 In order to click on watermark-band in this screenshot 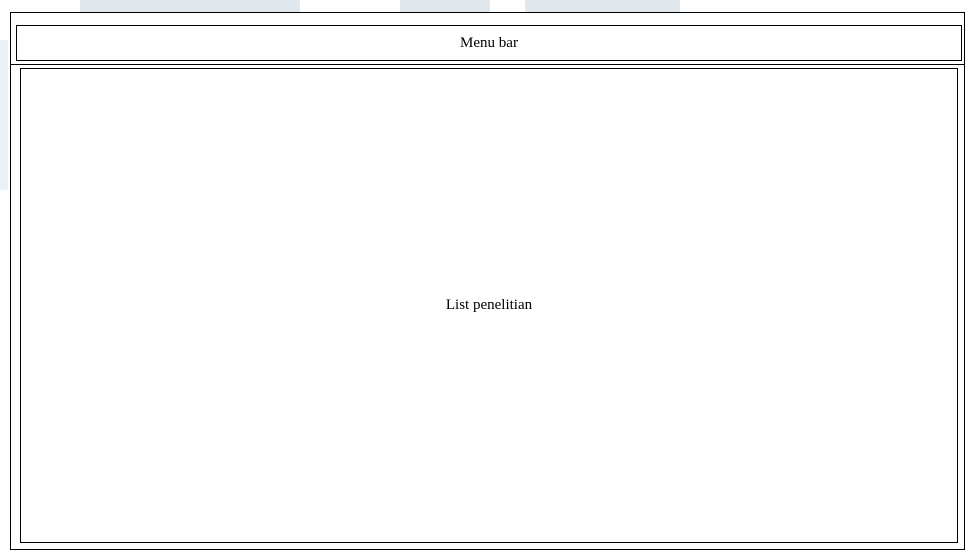, I will do `click(4, 115)`.